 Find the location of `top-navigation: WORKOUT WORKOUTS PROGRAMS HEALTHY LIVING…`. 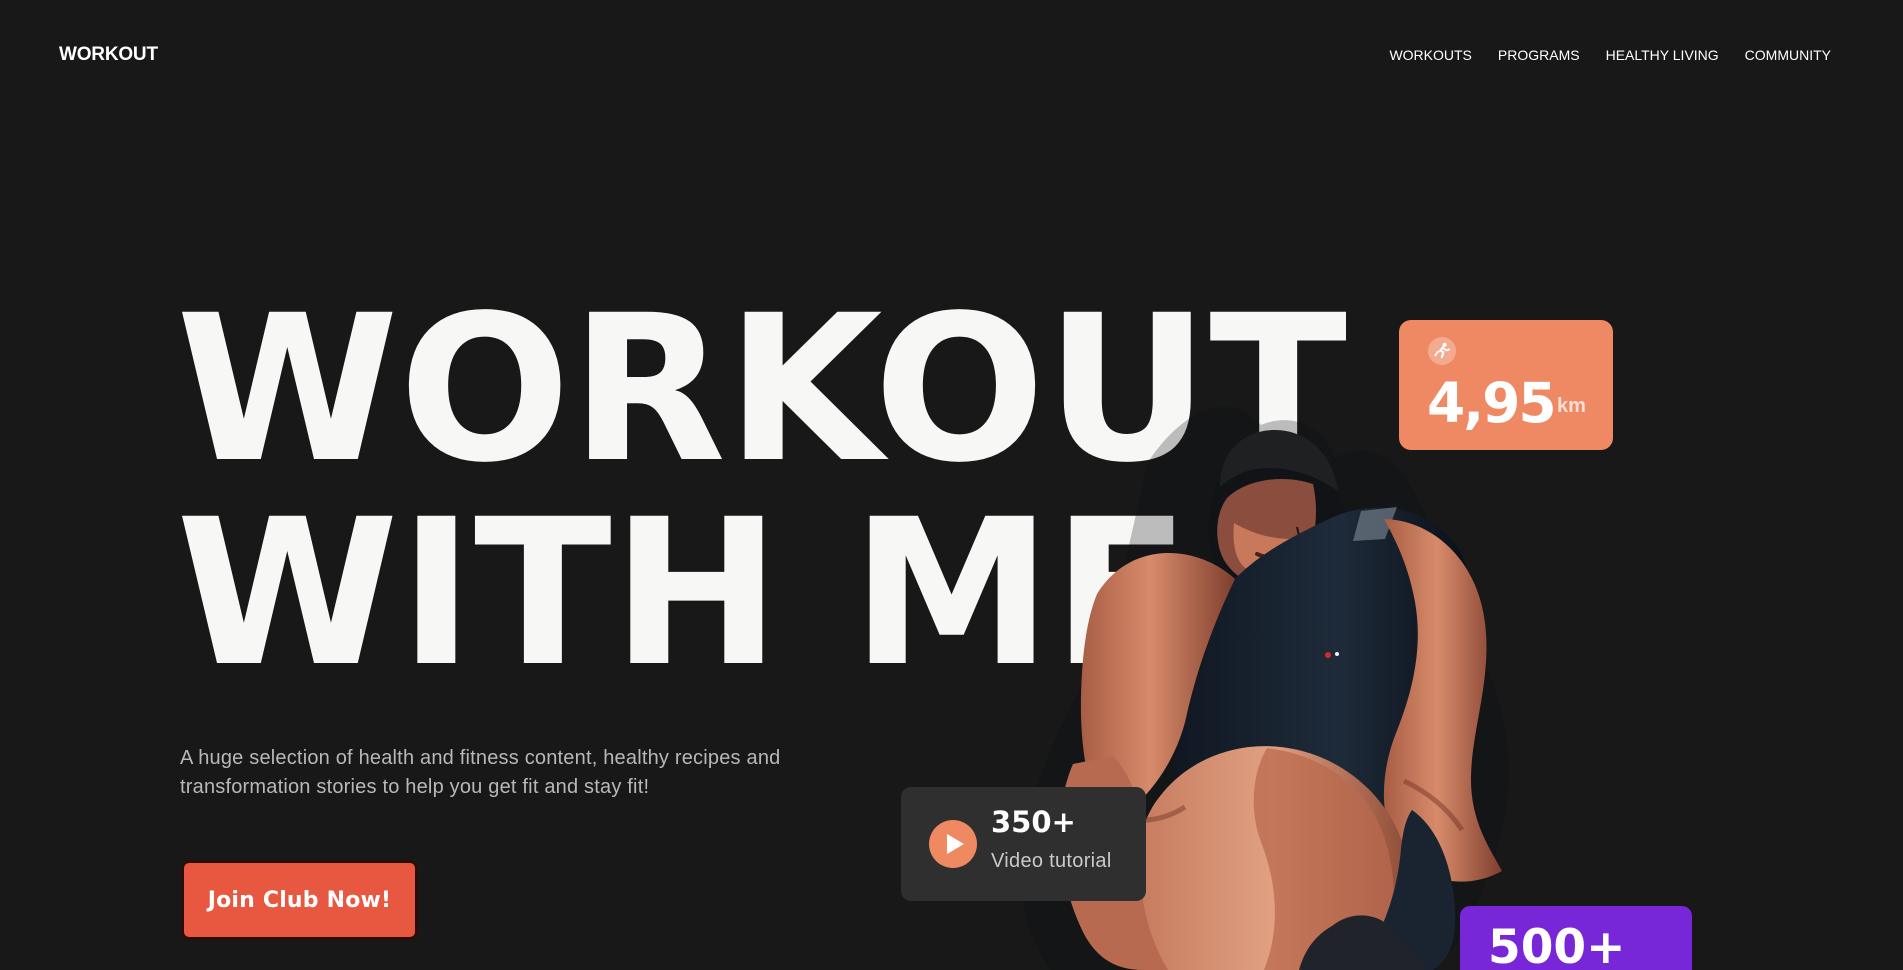

top-navigation: WORKOUT WORKOUTS PROGRAMS HEALTHY LIVING… is located at coordinates (945, 55).